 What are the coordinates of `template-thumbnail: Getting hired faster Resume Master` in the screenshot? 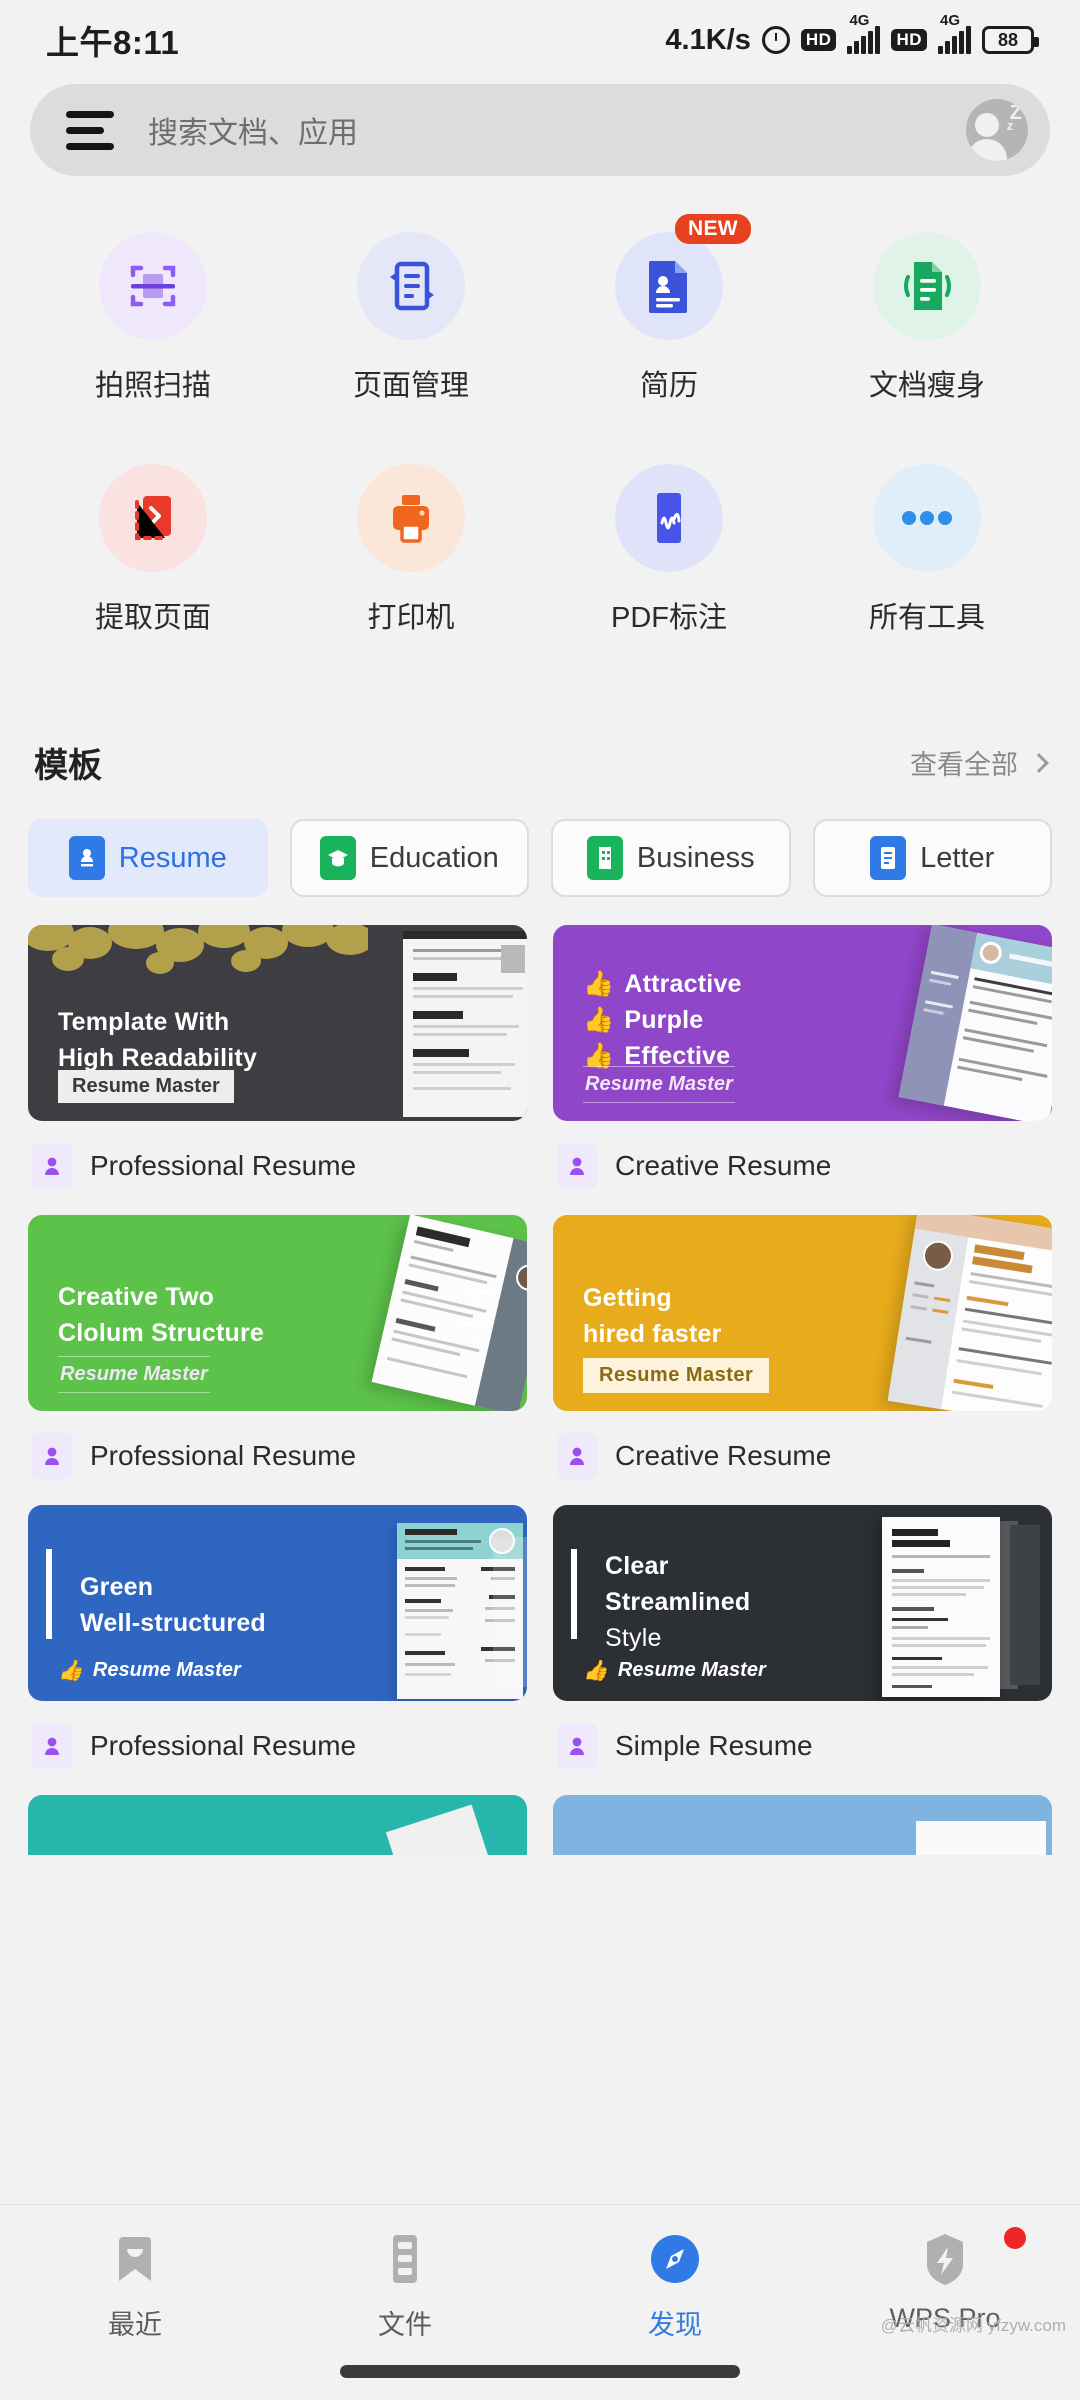 It's located at (802, 1313).